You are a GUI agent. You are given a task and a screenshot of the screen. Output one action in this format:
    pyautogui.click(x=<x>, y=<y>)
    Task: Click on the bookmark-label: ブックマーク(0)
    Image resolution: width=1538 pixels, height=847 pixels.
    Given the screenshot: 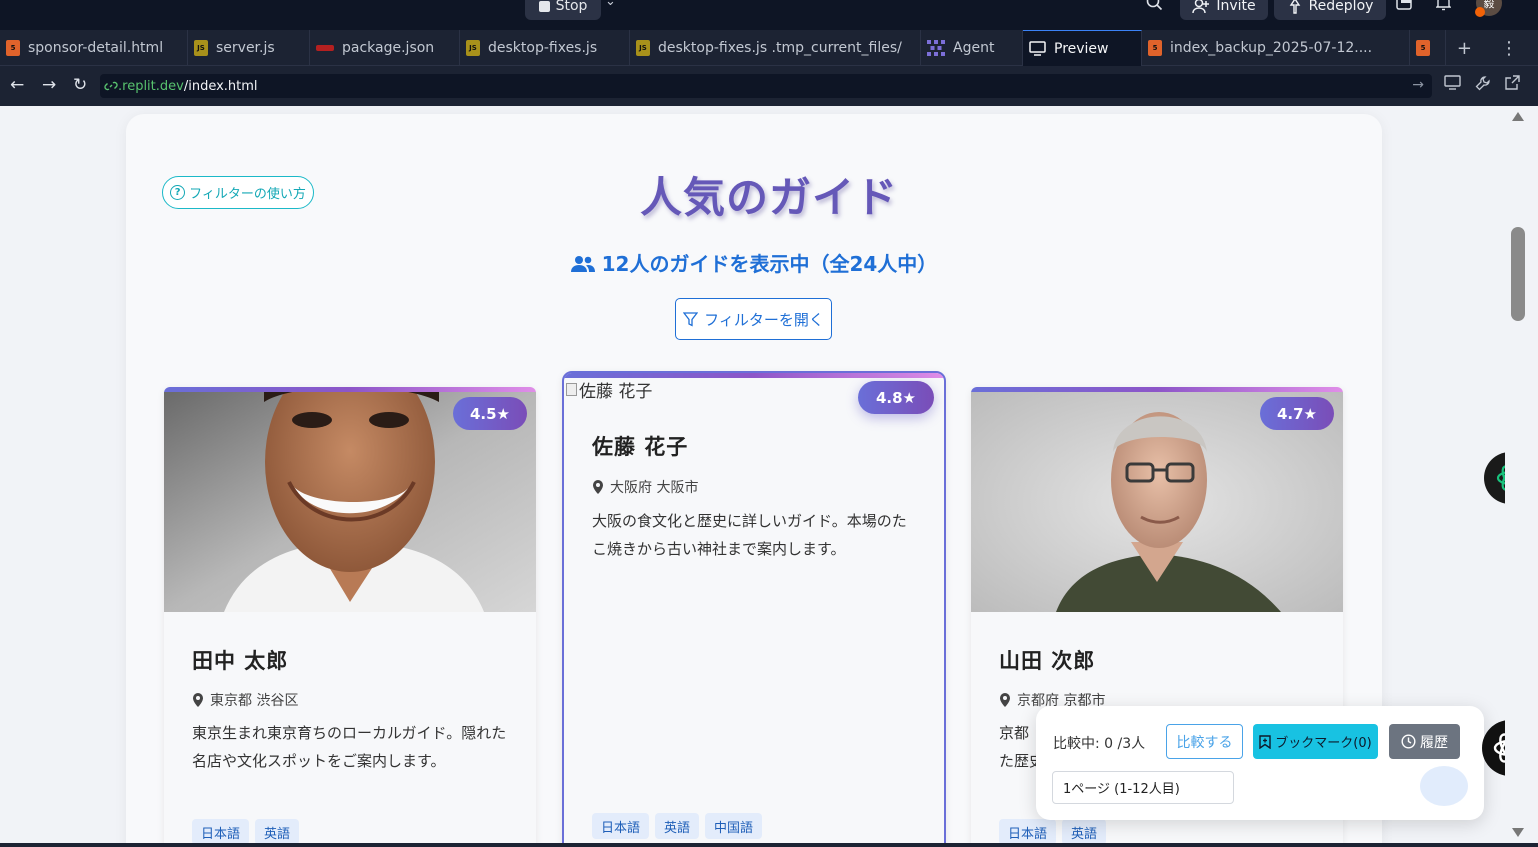 What is the action you would take?
    pyautogui.click(x=1323, y=743)
    